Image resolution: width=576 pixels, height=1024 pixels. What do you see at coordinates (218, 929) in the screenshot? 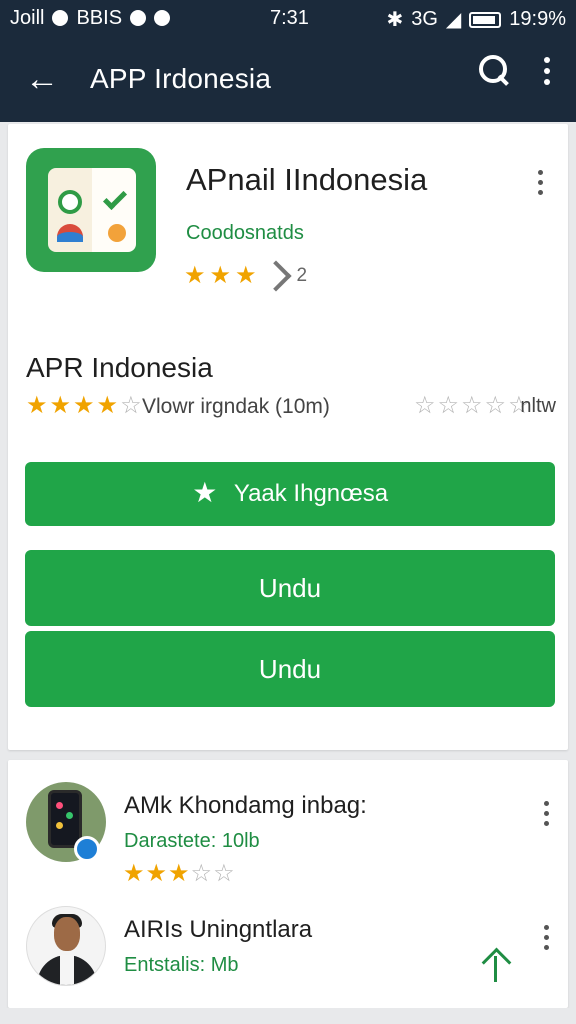
I see `list-item-title: AIRIs Uningntlara` at bounding box center [218, 929].